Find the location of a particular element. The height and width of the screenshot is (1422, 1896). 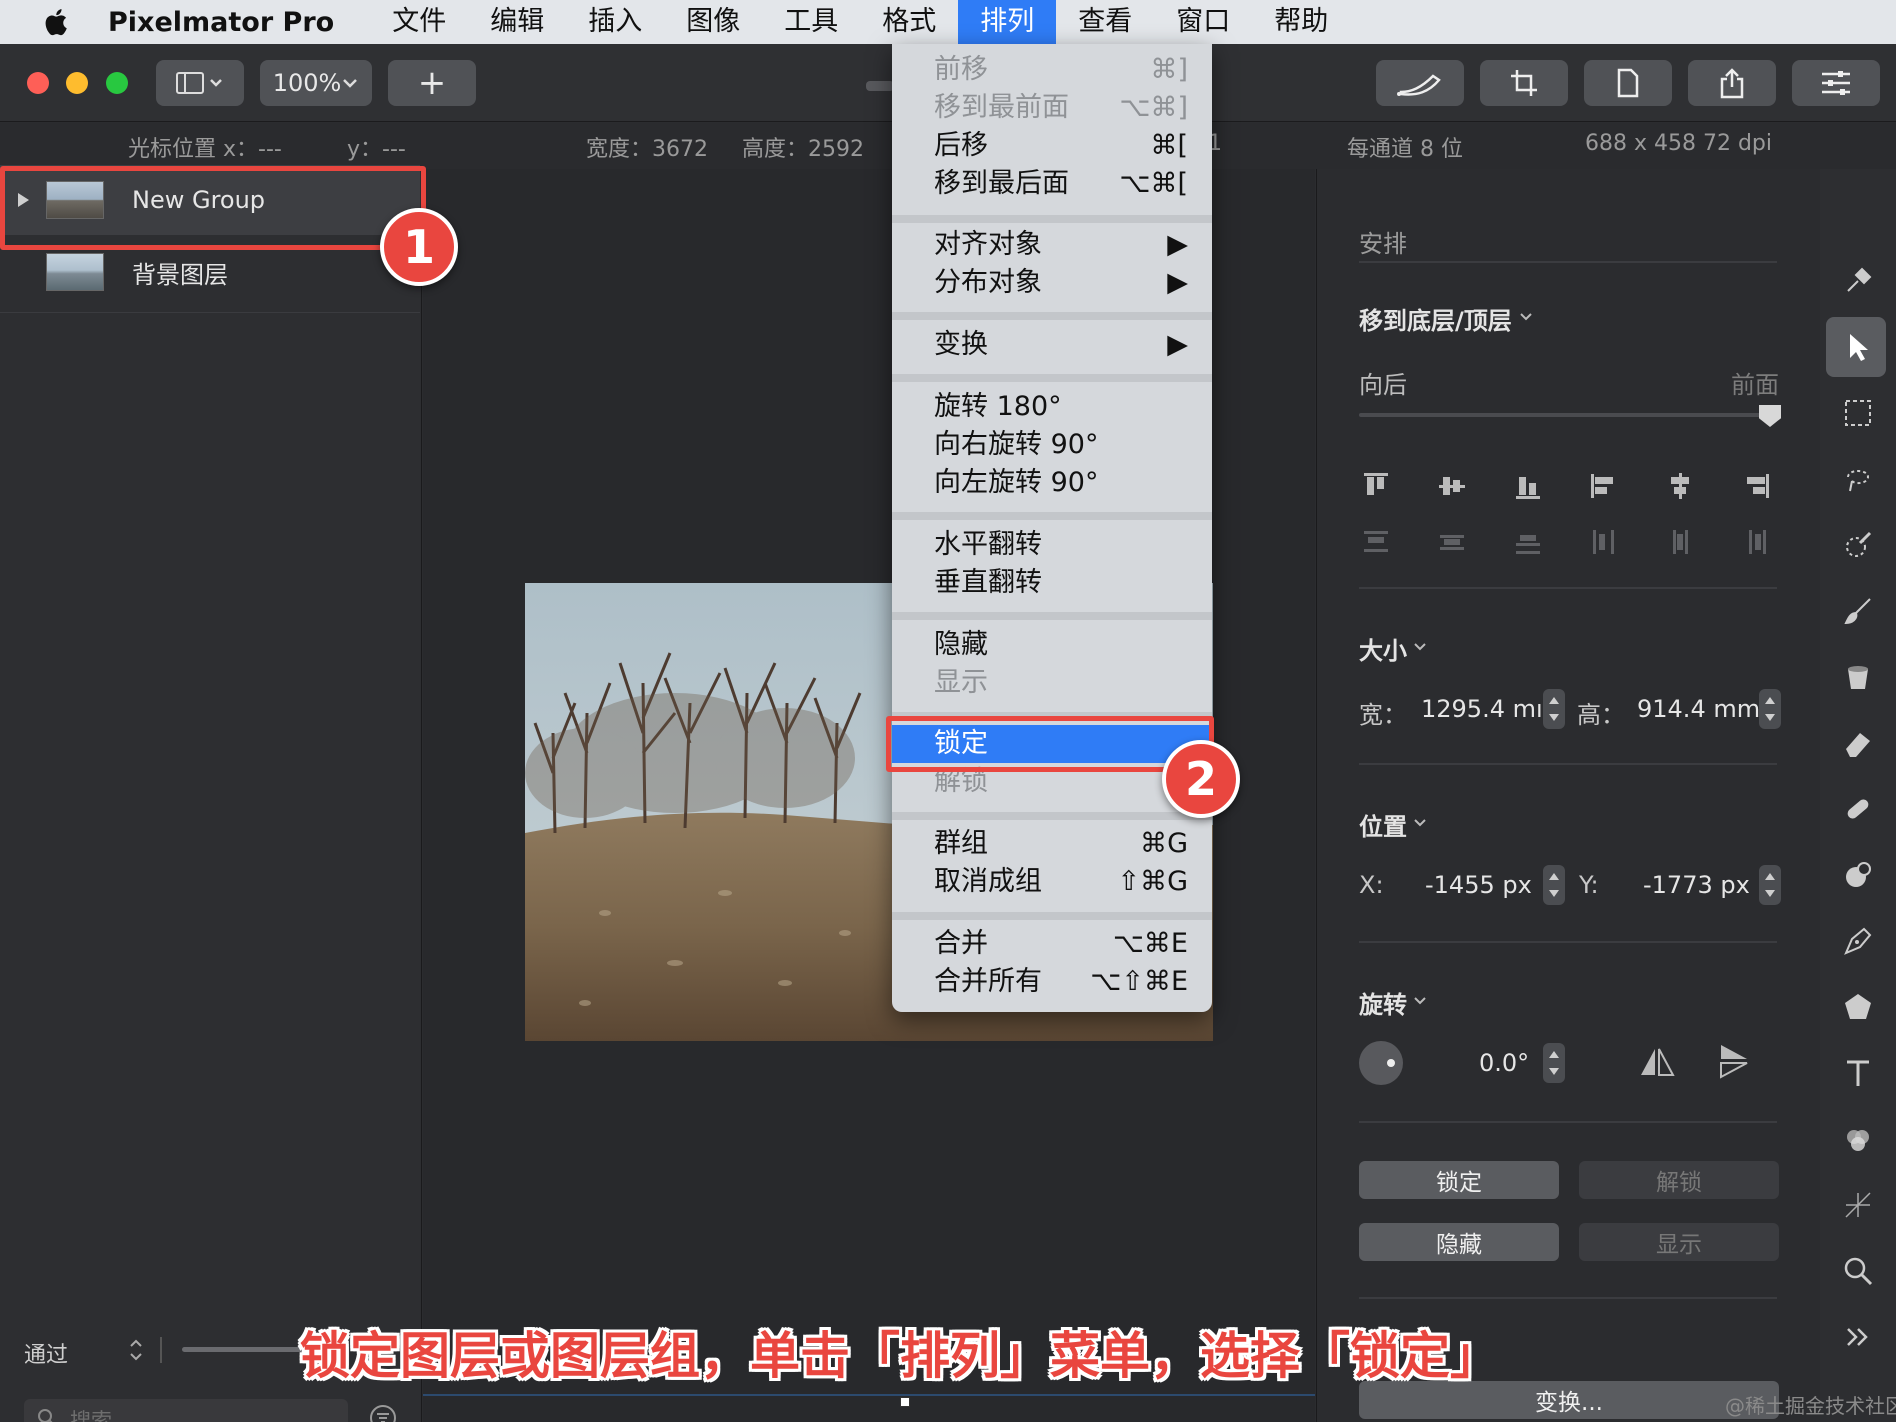

flip-vertical-icon is located at coordinates (1734, 1061).